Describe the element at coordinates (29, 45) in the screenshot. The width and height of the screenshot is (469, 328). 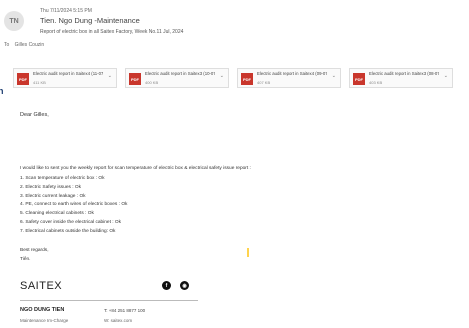
I see `recipient-name: Gilles Couzin` at that location.